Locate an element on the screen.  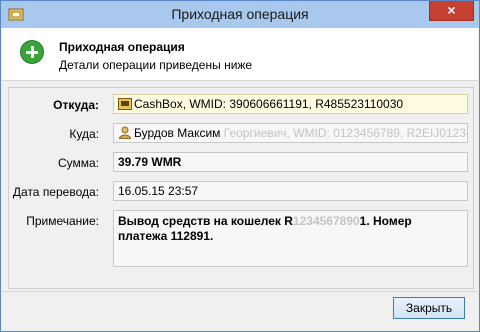
to-value: Бурдов Максим is located at coordinates (177, 133).